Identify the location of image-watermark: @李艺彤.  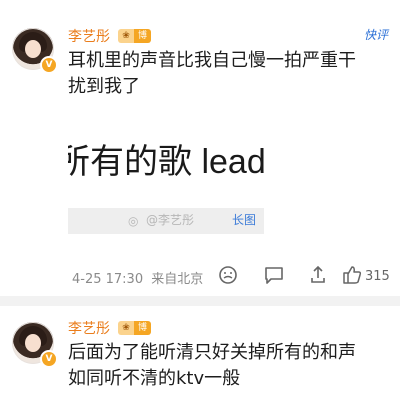
(170, 220).